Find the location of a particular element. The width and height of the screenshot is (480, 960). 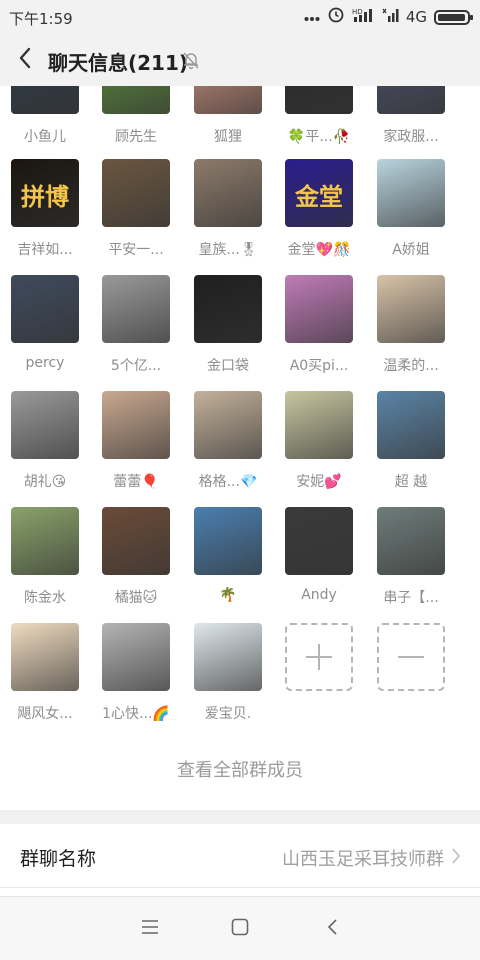

avatar-text: 金堂 is located at coordinates (319, 196).